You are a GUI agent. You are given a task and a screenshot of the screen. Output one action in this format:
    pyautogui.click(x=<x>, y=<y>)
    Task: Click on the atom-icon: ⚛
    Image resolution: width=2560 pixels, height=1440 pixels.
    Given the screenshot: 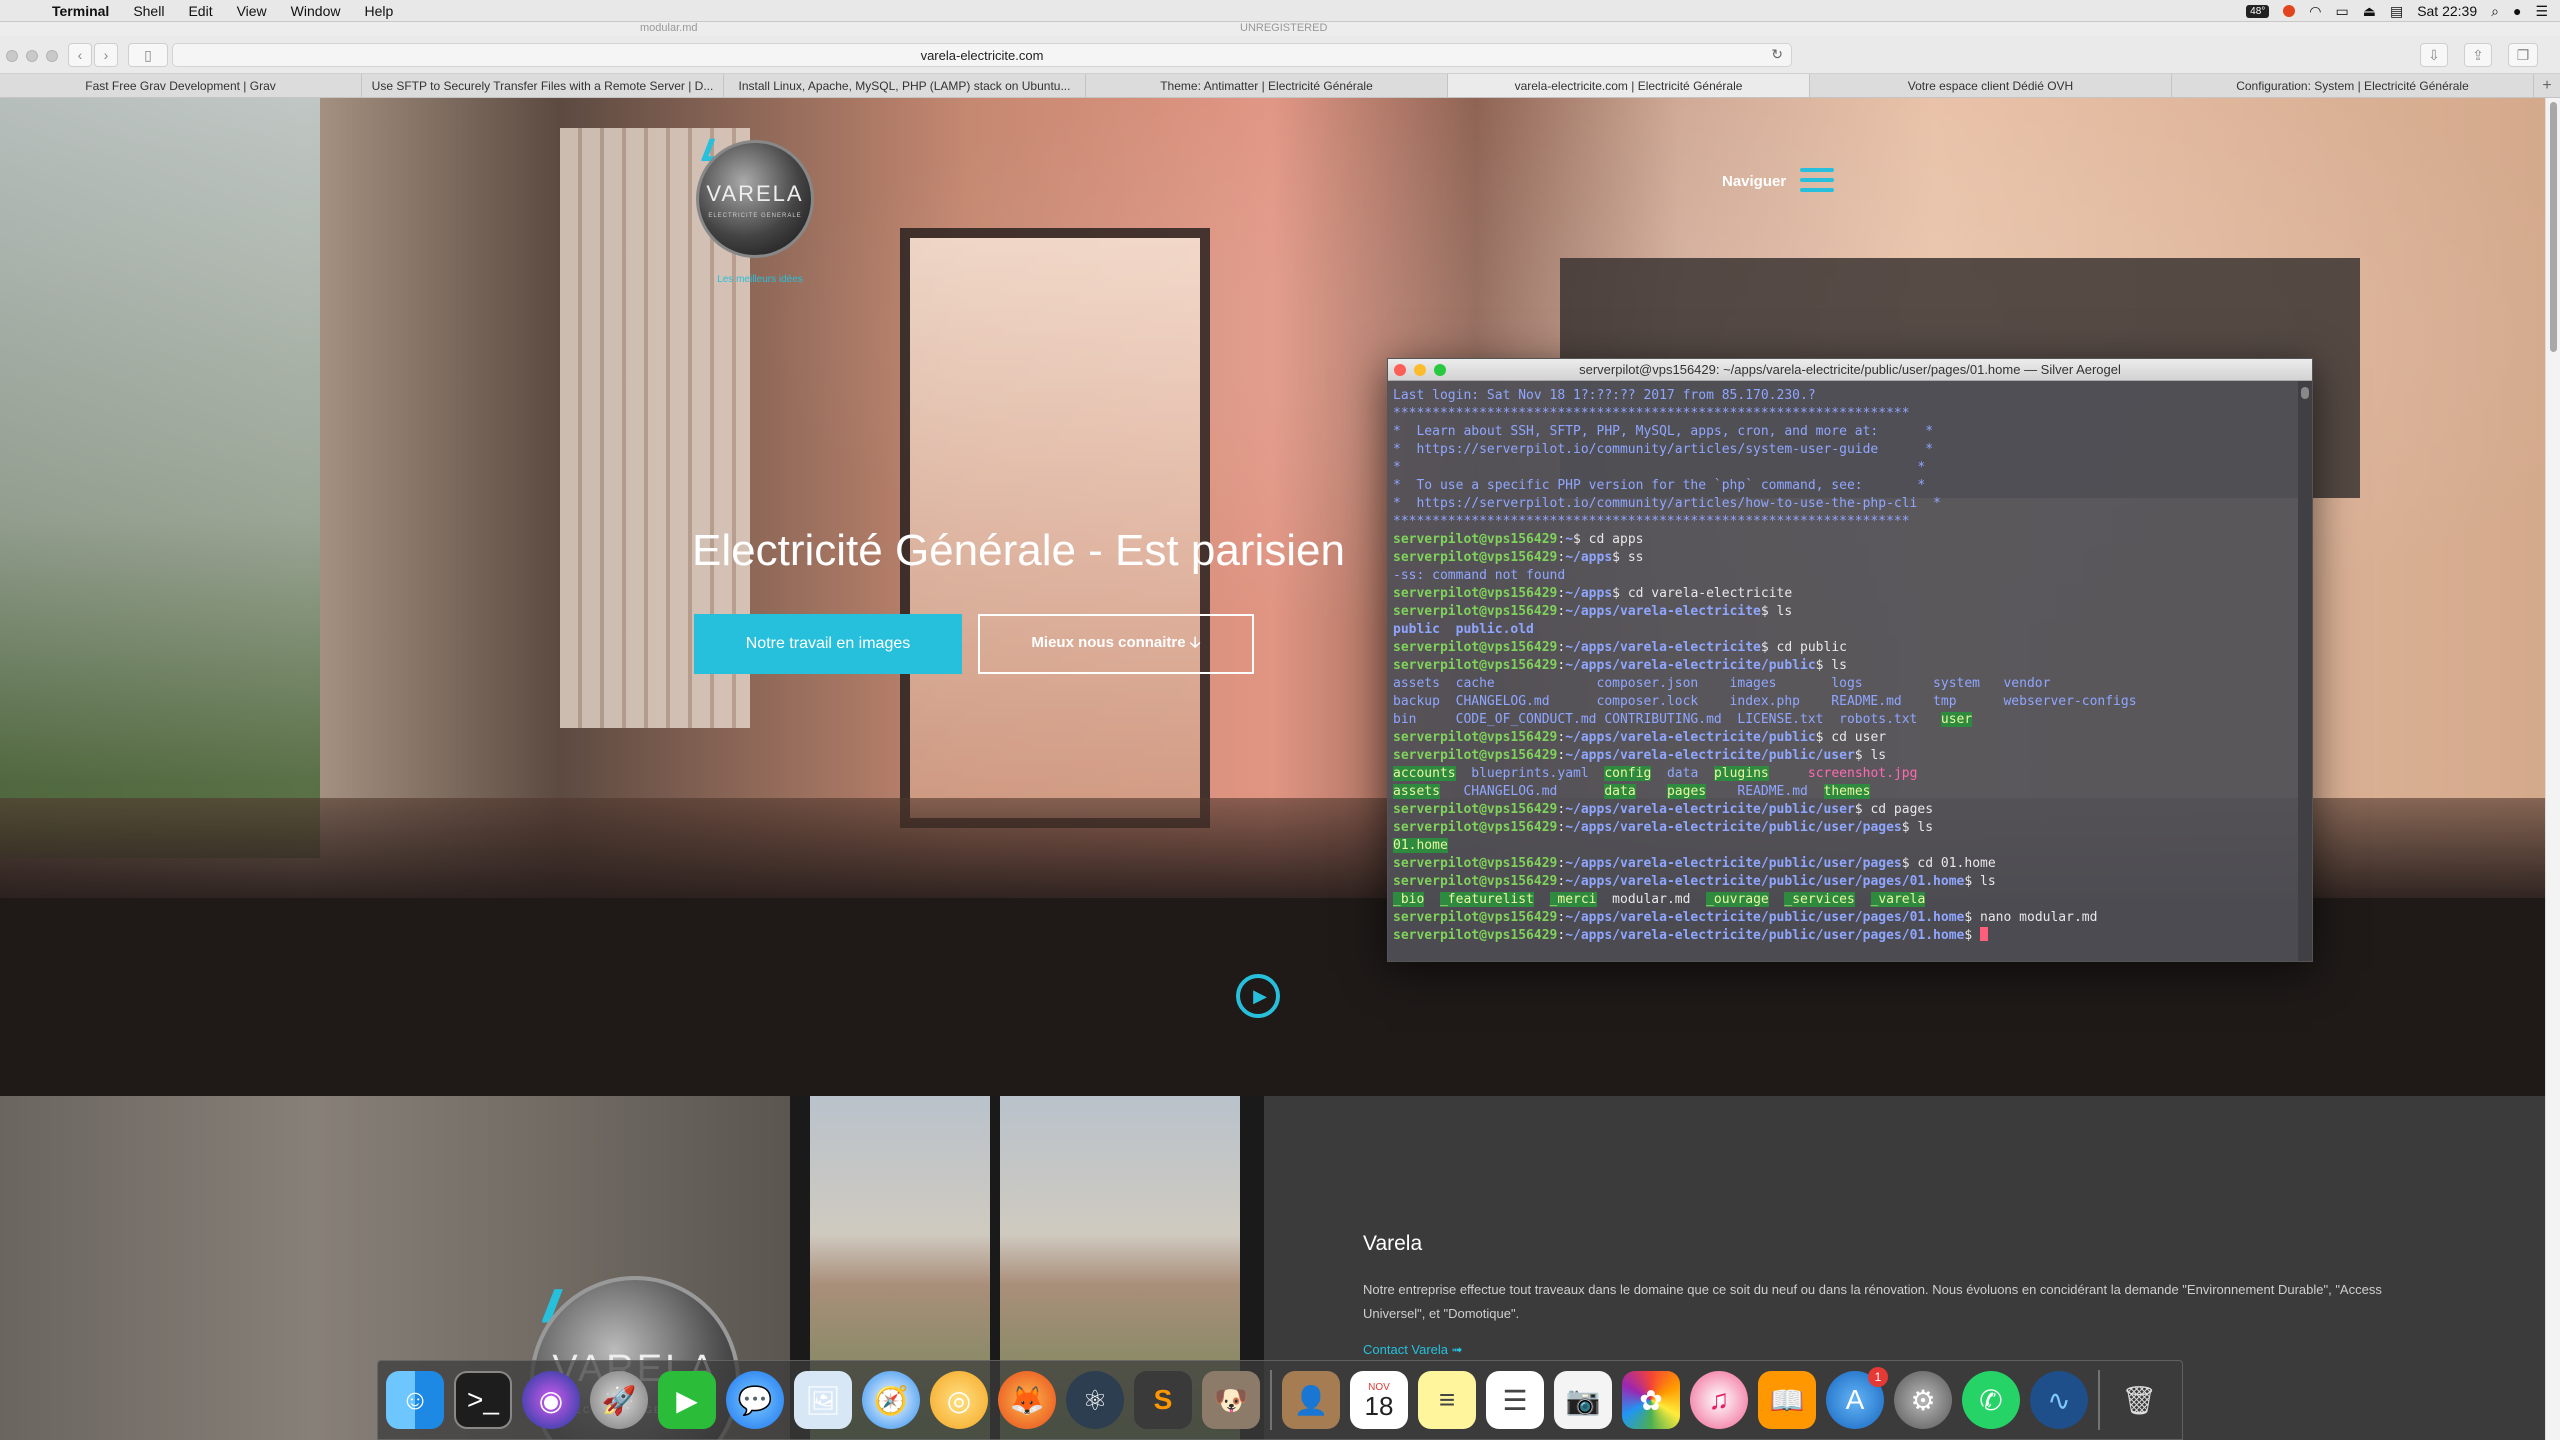 What is the action you would take?
    pyautogui.click(x=1095, y=1400)
    